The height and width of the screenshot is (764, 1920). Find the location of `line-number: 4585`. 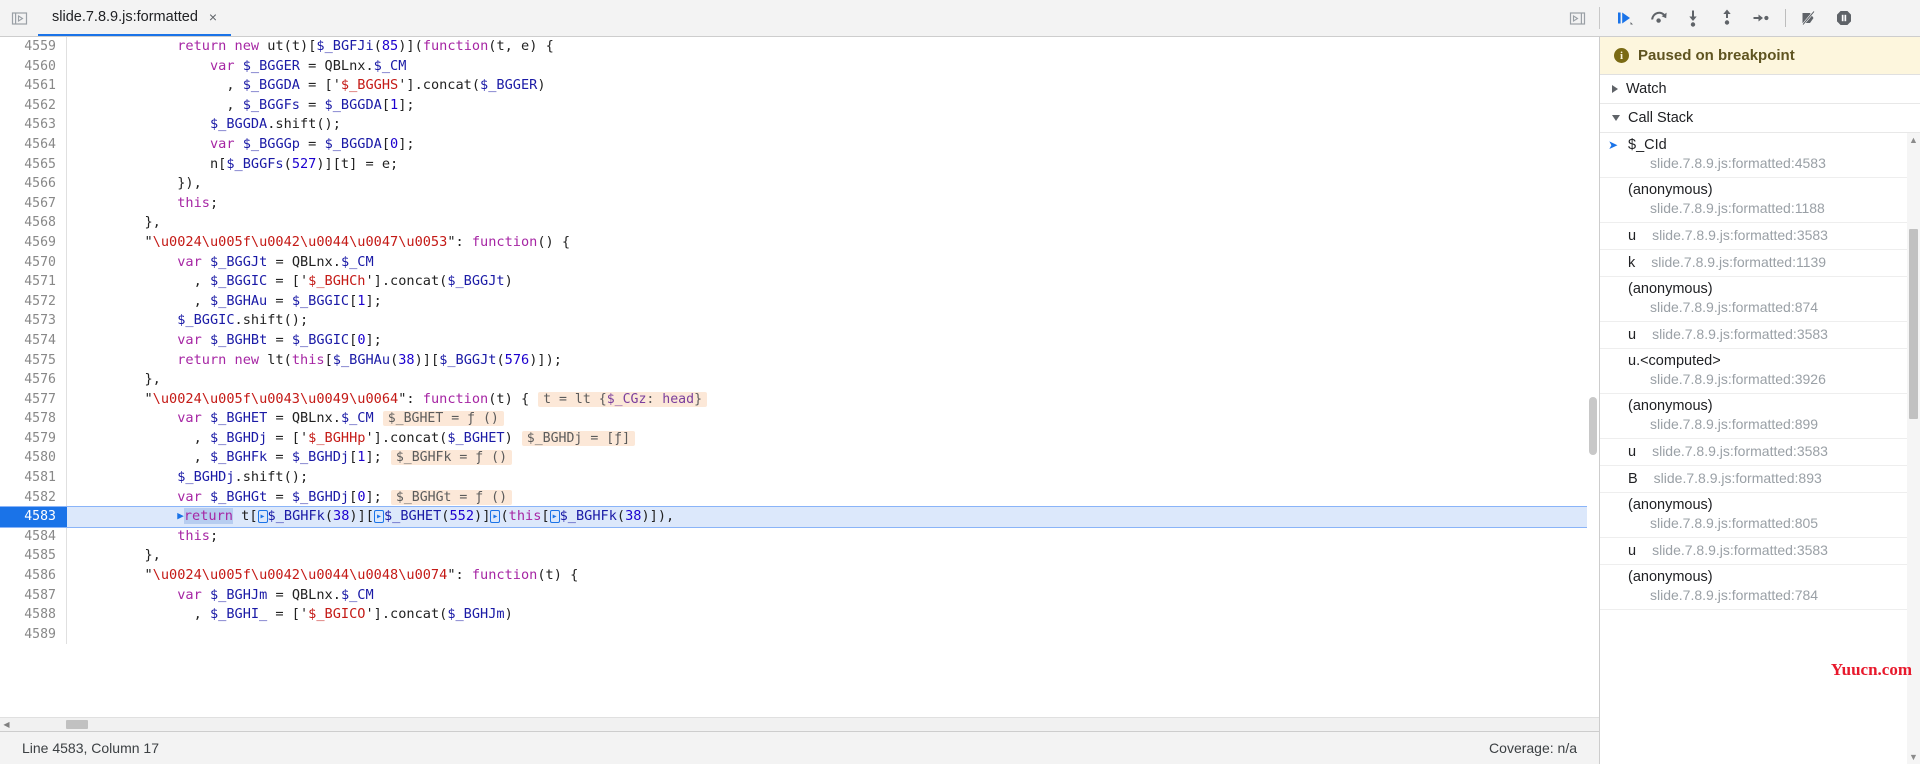

line-number: 4585 is located at coordinates (33, 556).